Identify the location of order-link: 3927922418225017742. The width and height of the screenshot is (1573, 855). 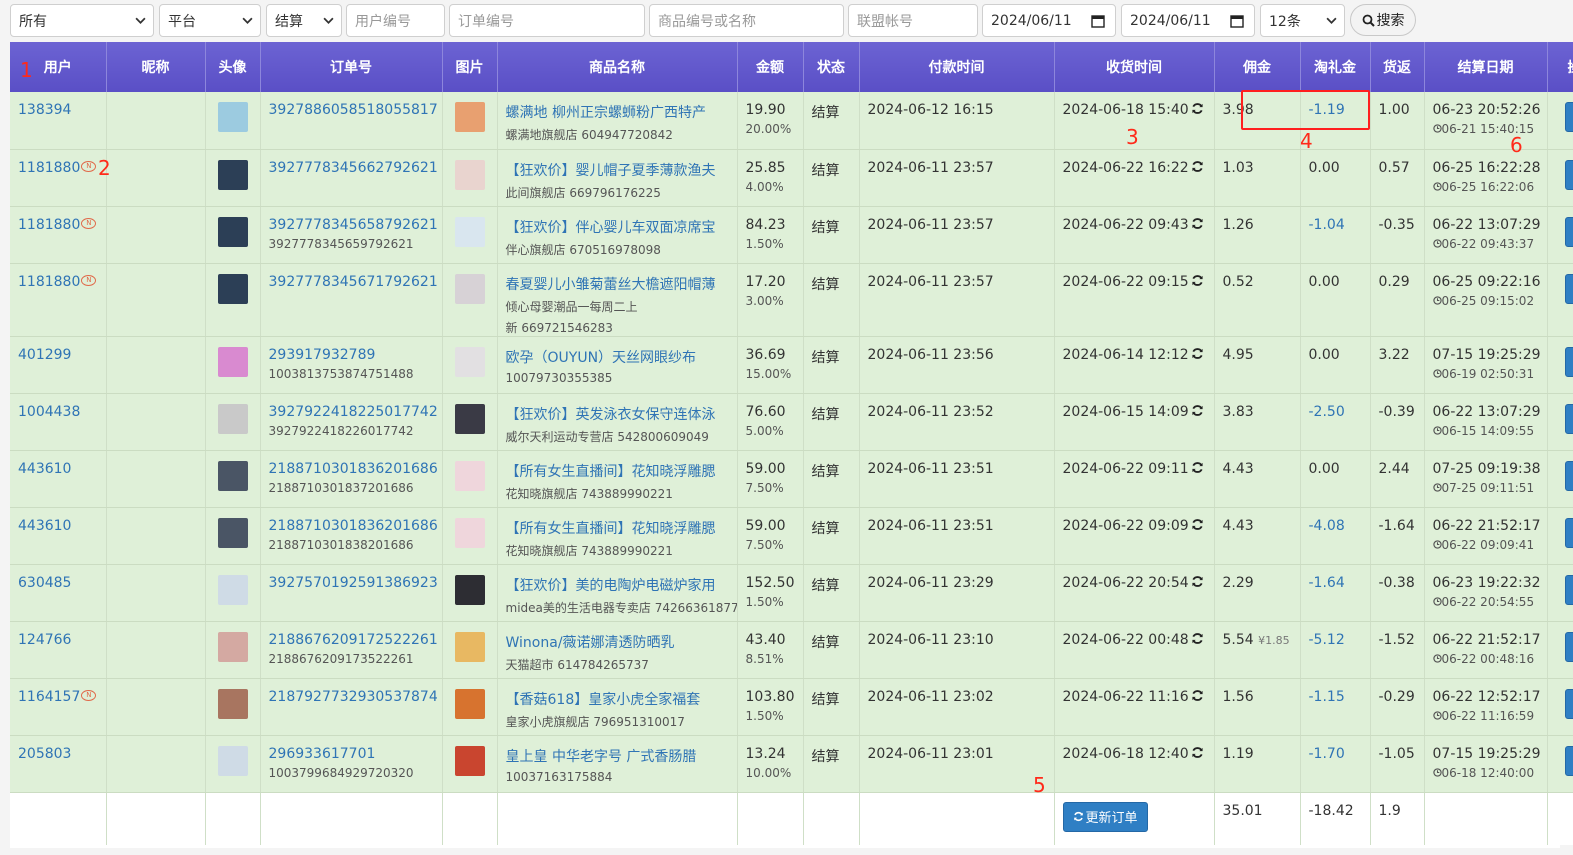
(353, 412).